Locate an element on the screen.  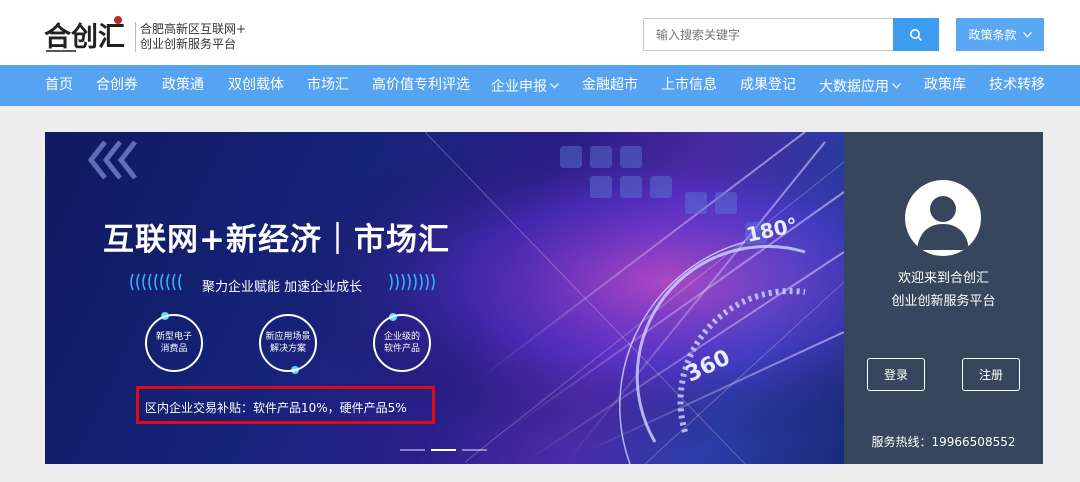
nav-item-hechuangquan: 合创券 is located at coordinates (117, 85).